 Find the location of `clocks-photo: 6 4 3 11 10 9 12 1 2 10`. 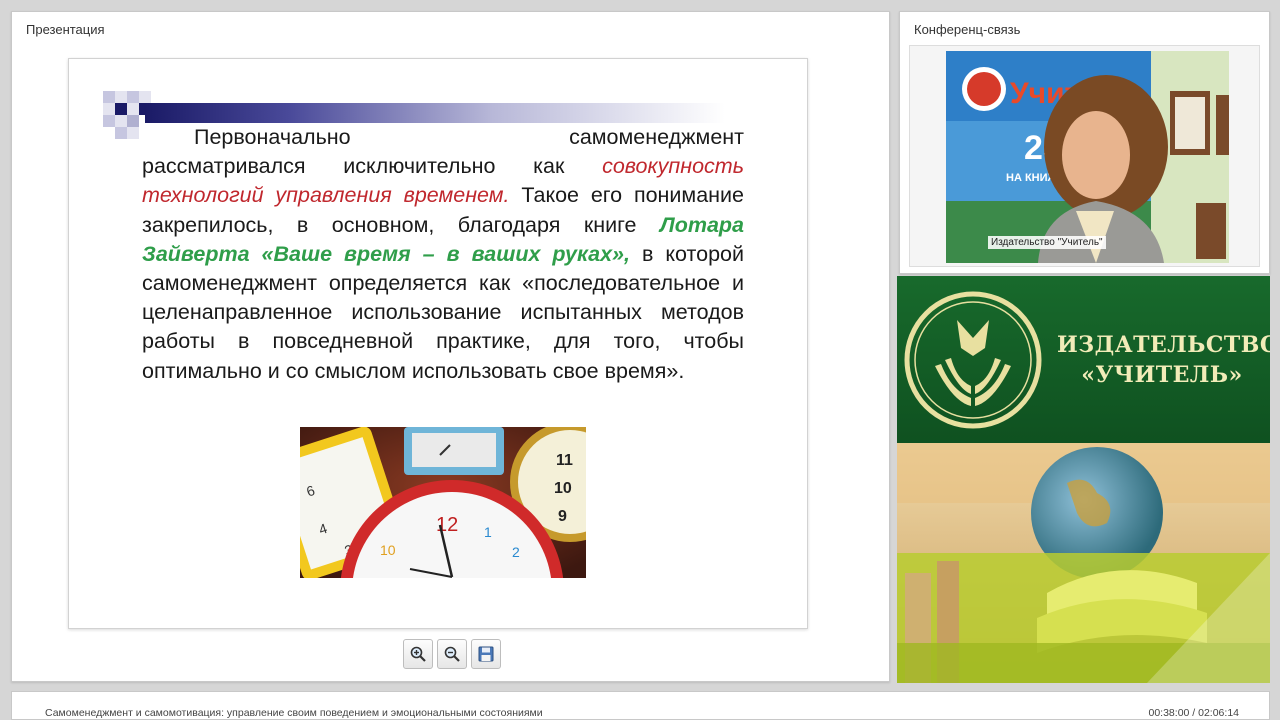

clocks-photo: 6 4 3 11 10 9 12 1 2 10 is located at coordinates (443, 502).